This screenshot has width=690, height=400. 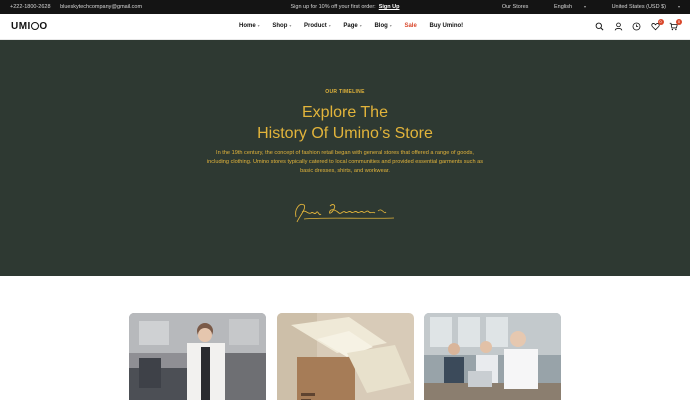 I want to click on cart-icon: 0, so click(x=675, y=25).